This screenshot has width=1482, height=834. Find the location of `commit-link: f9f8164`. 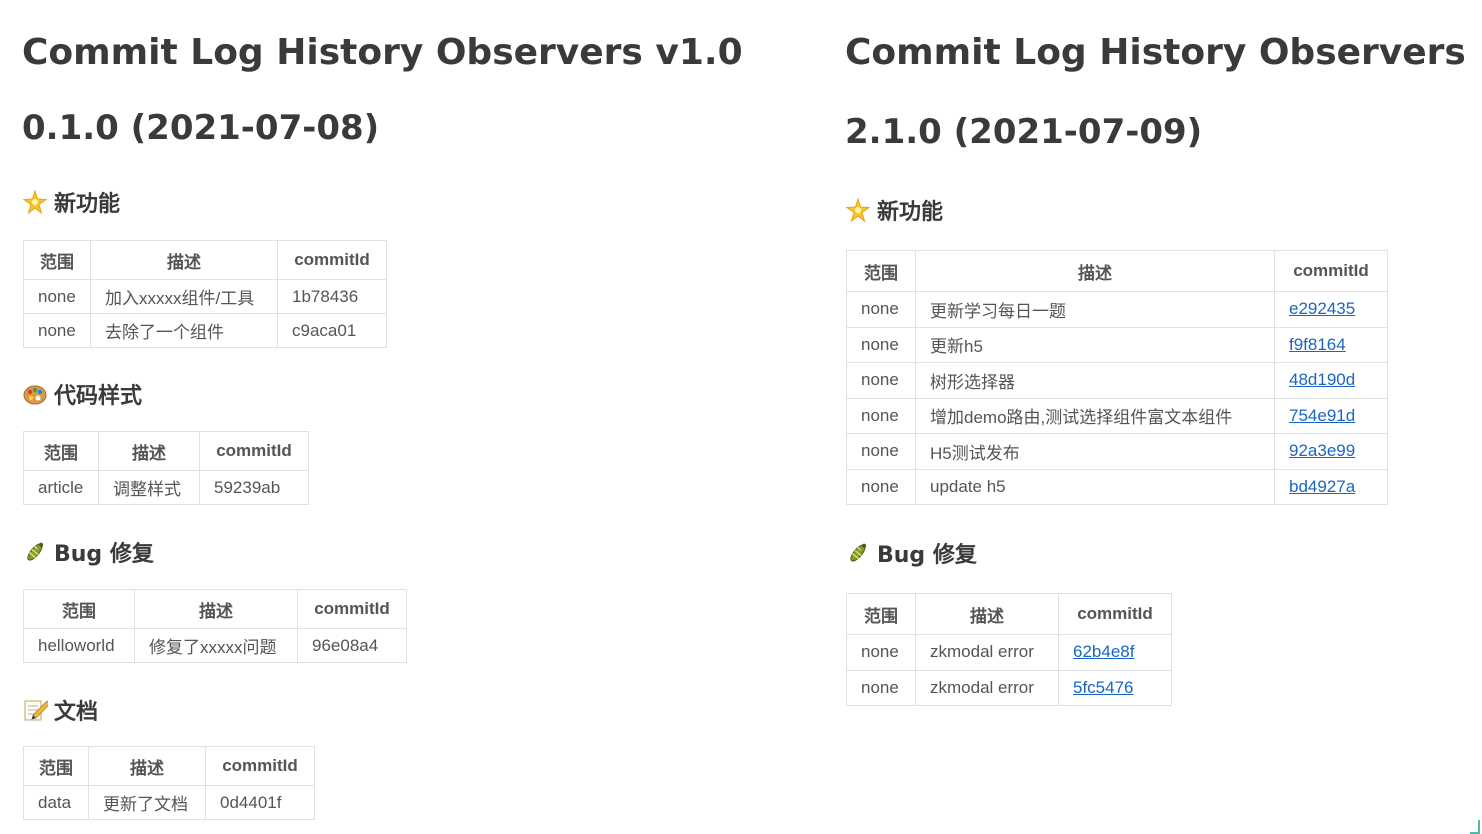

commit-link: f9f8164 is located at coordinates (1317, 344).